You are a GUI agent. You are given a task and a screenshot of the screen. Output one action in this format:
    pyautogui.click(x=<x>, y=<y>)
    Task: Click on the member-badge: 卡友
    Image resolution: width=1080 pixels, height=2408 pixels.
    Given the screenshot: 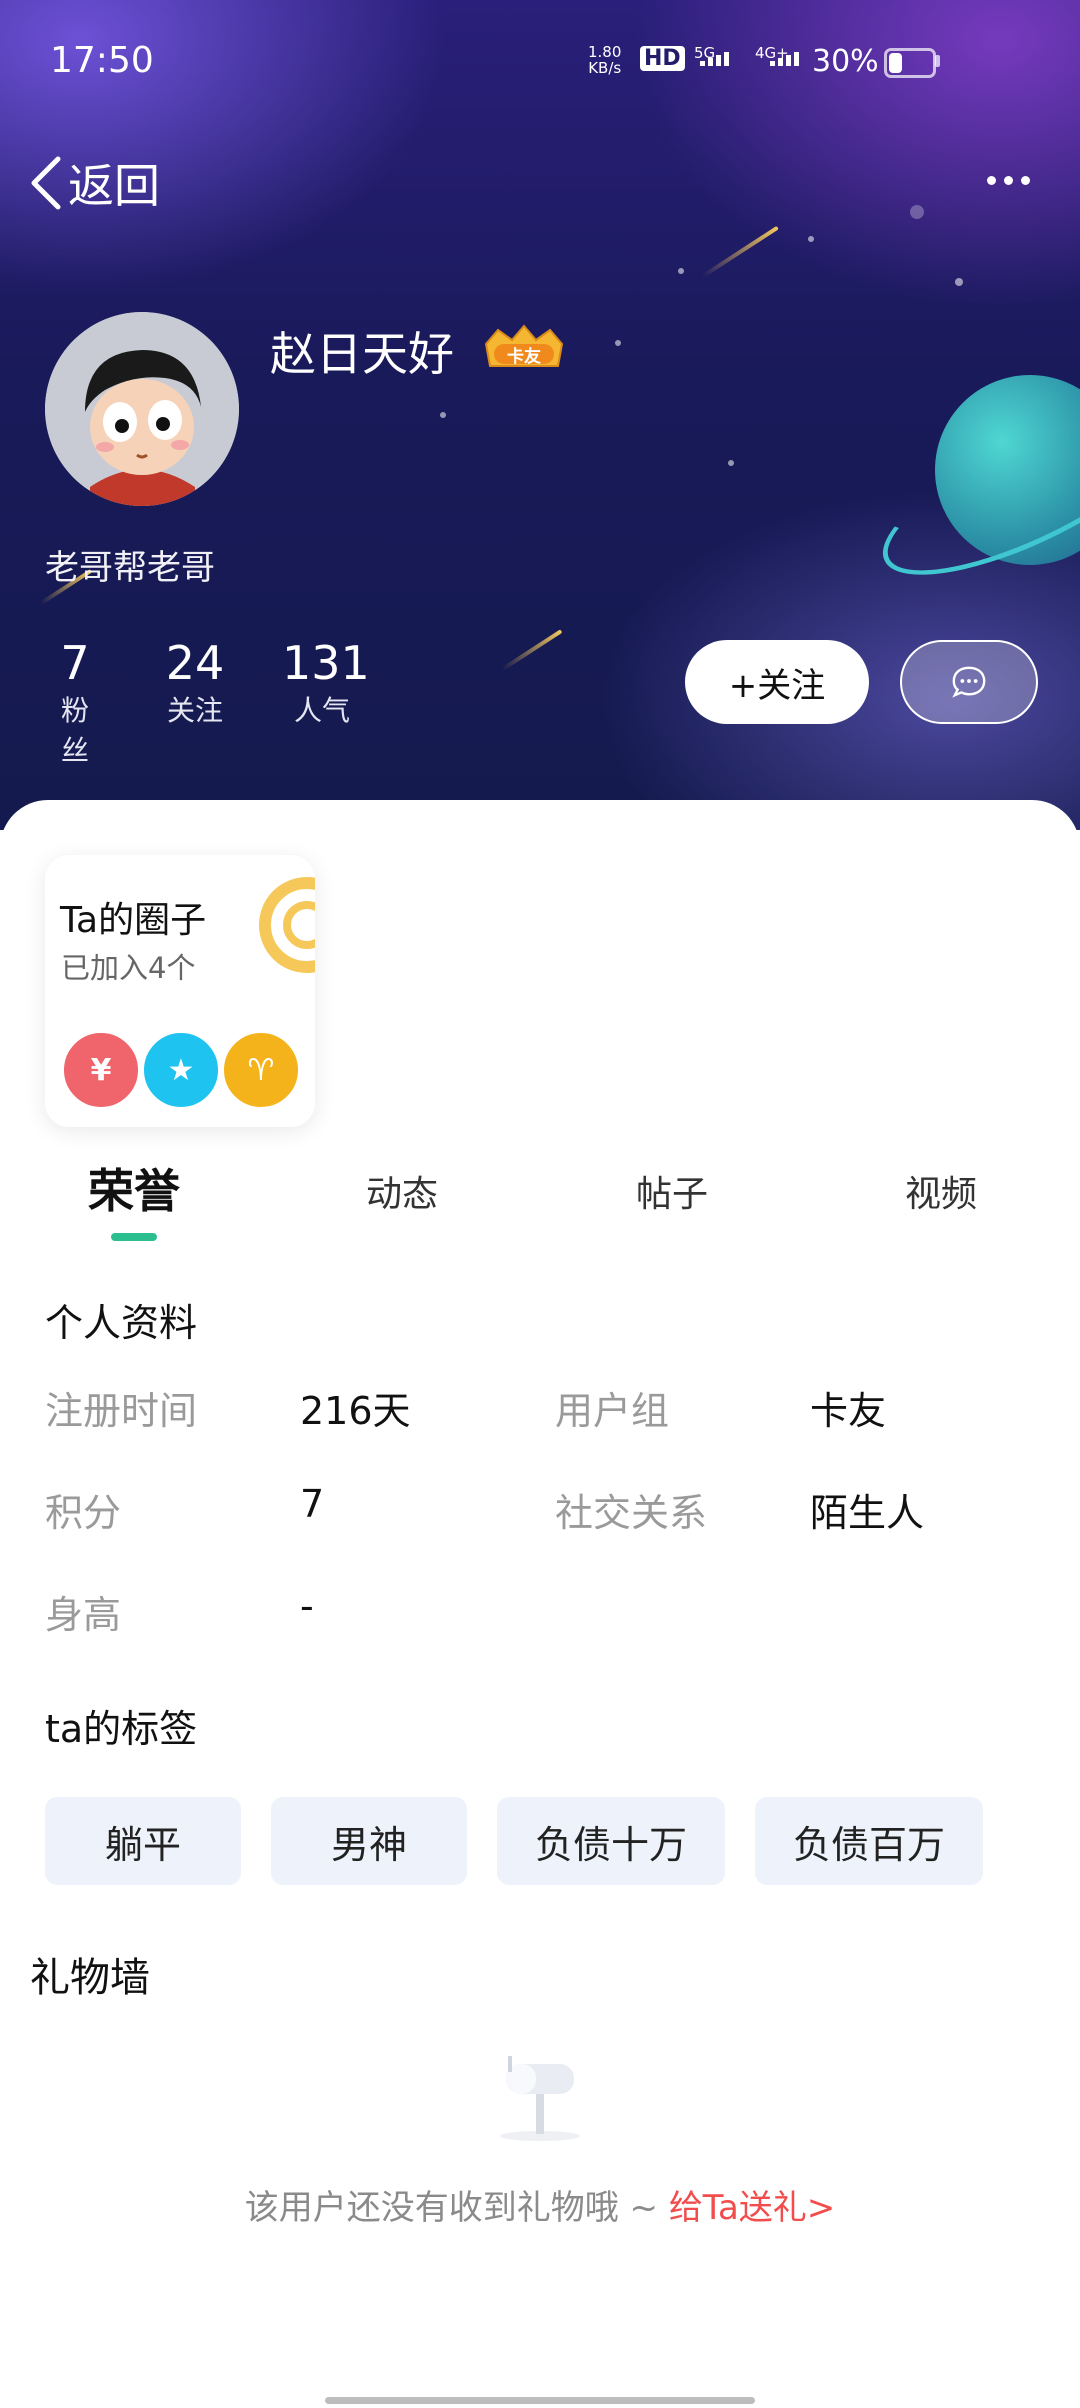 What is the action you would take?
    pyautogui.click(x=524, y=347)
    